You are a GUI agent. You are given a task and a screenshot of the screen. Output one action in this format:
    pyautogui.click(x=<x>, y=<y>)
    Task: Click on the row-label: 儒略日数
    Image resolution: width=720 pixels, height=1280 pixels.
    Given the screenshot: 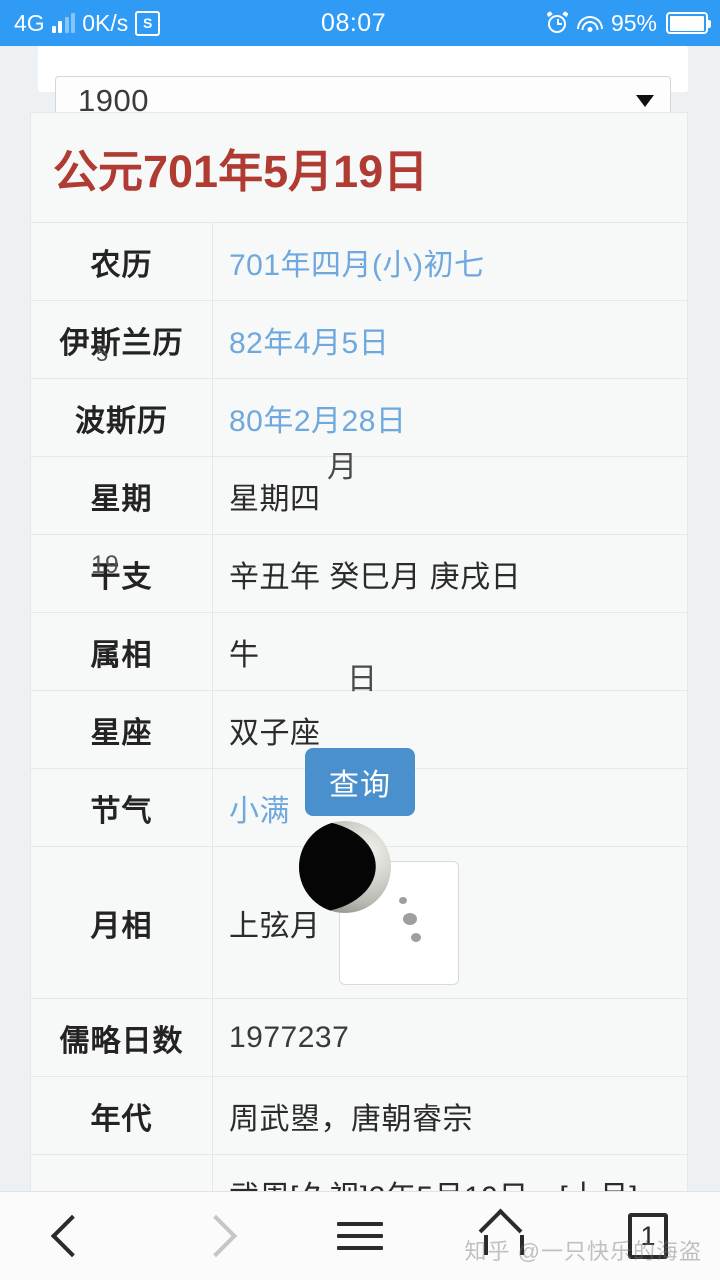 What is the action you would take?
    pyautogui.click(x=122, y=1037)
    